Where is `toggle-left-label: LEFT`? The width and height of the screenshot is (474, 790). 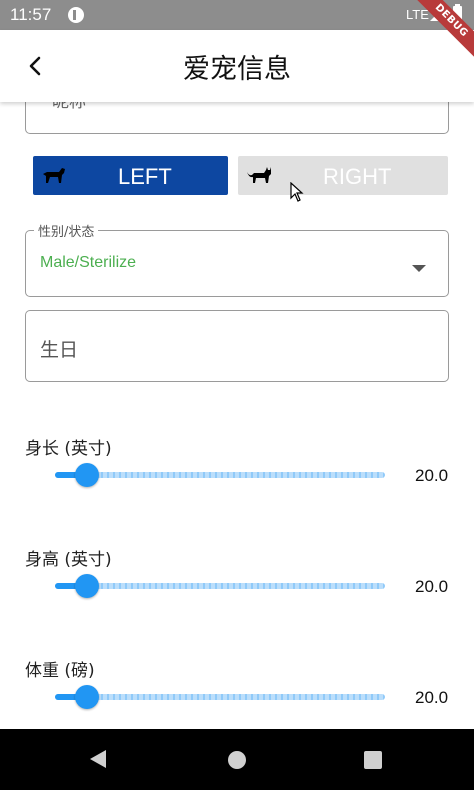 toggle-left-label: LEFT is located at coordinates (145, 176).